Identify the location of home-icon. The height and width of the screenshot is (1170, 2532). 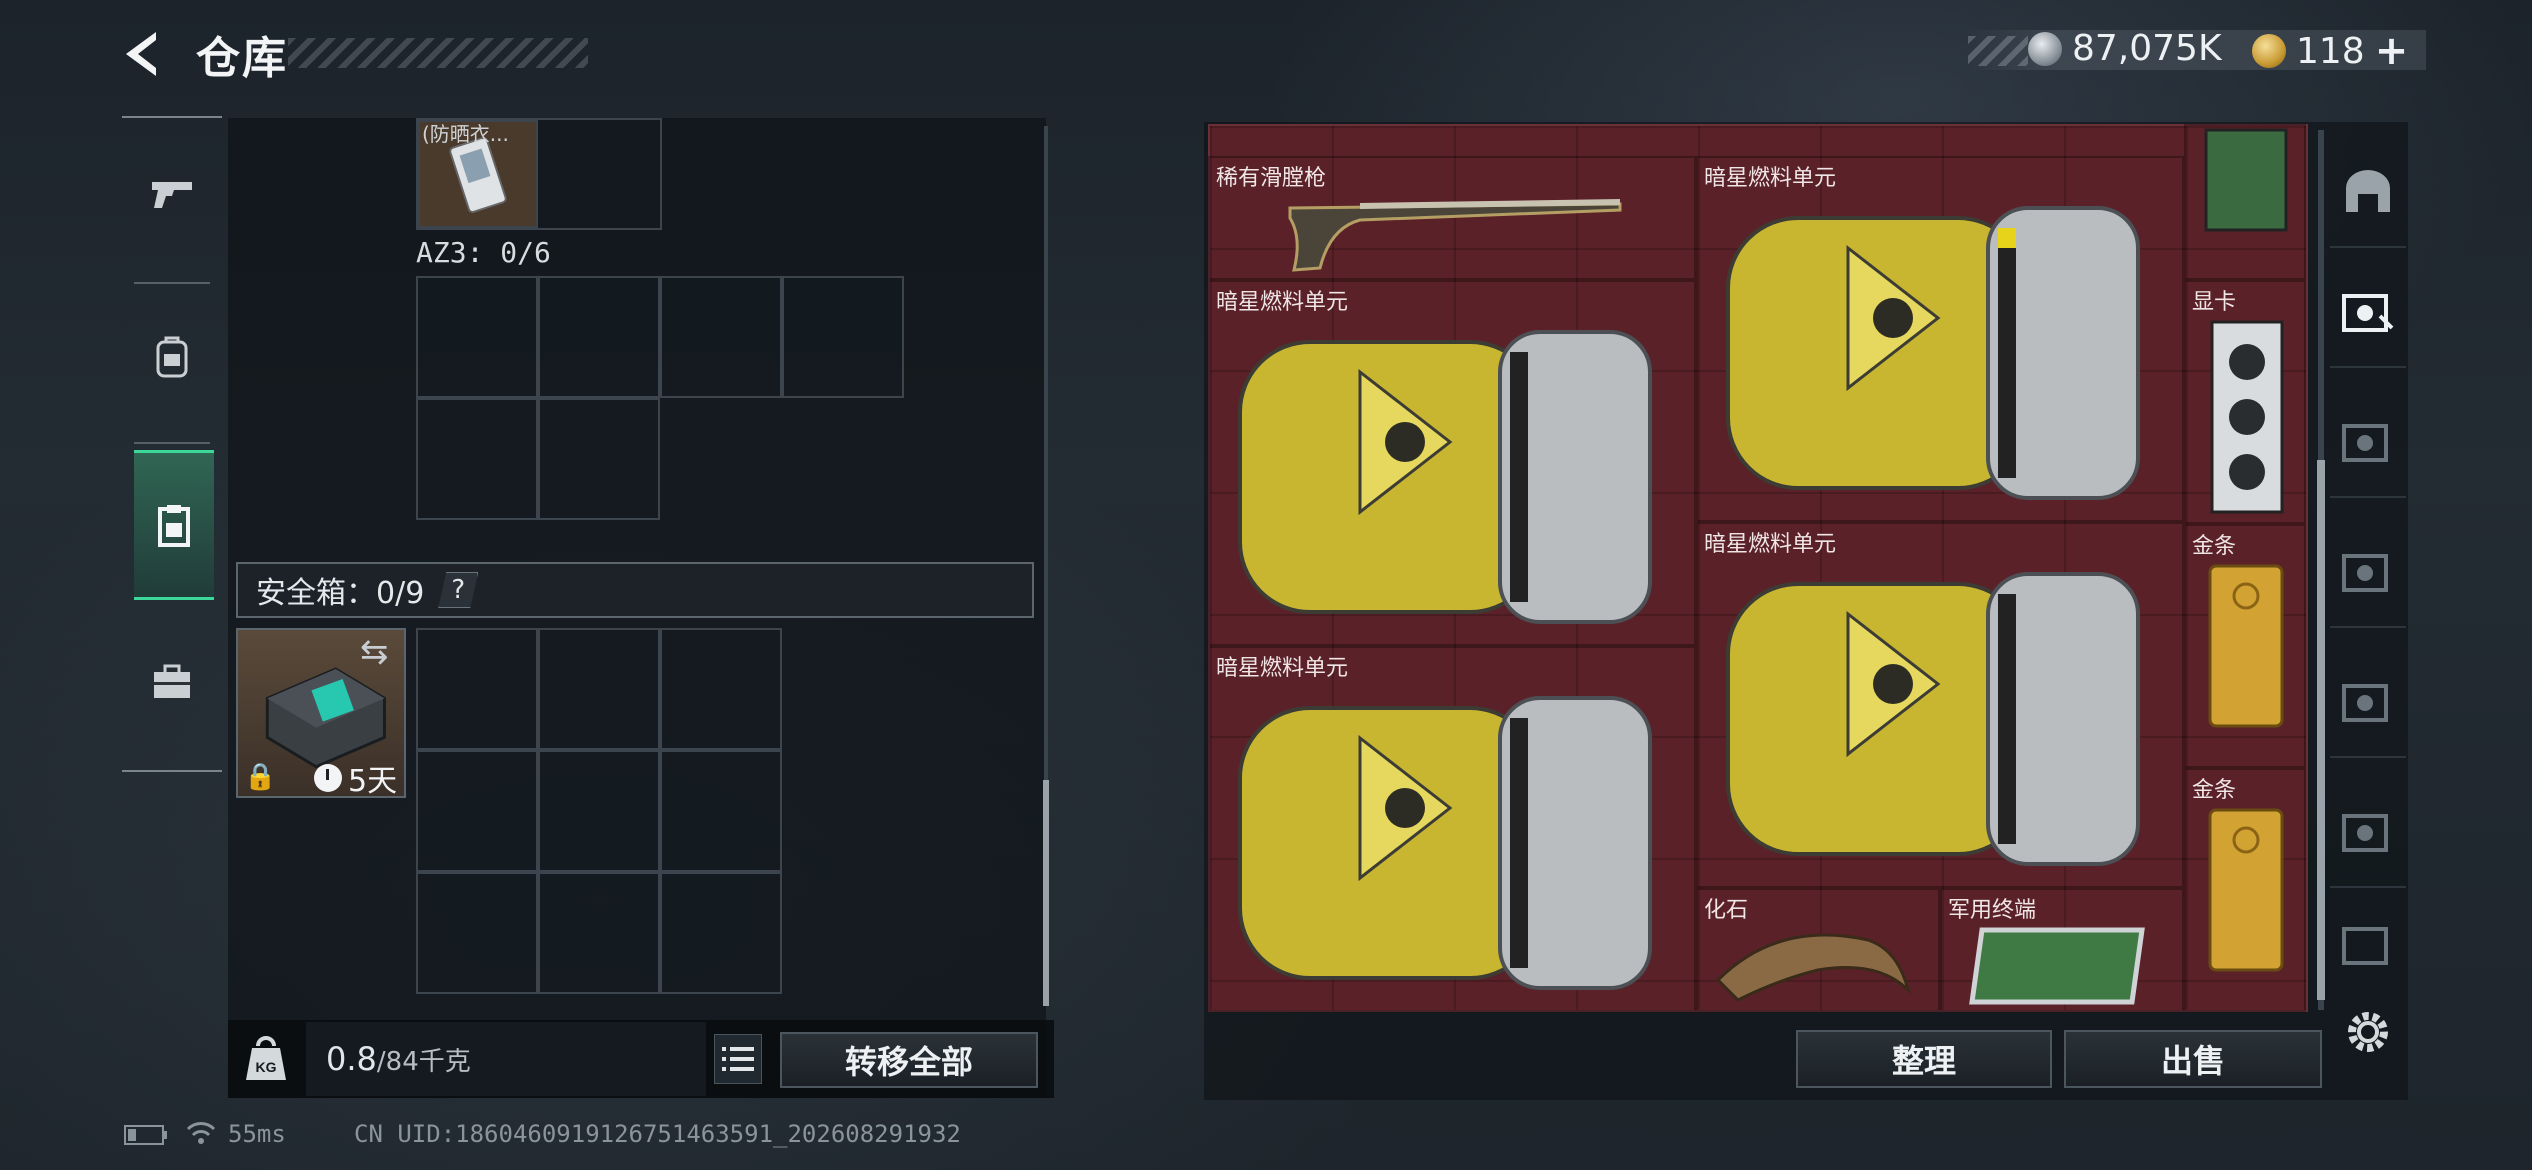
(2368, 191).